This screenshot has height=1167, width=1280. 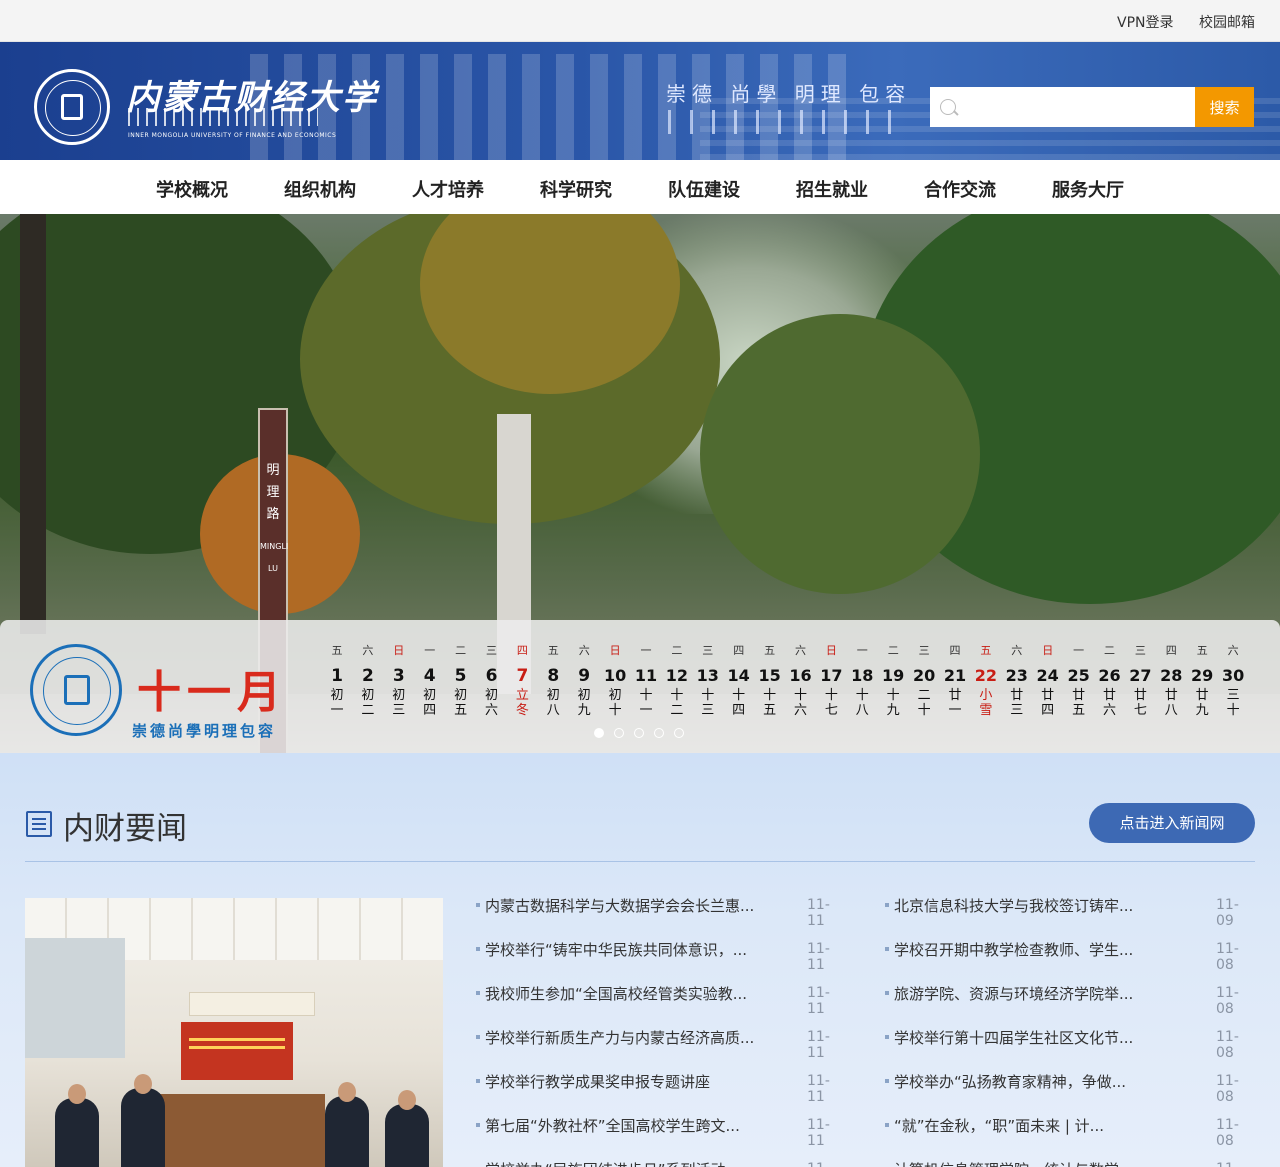 I want to click on news-list-item: “就”在金秋，“职”面未来 | 计... 11-08, so click(x=1070, y=1129).